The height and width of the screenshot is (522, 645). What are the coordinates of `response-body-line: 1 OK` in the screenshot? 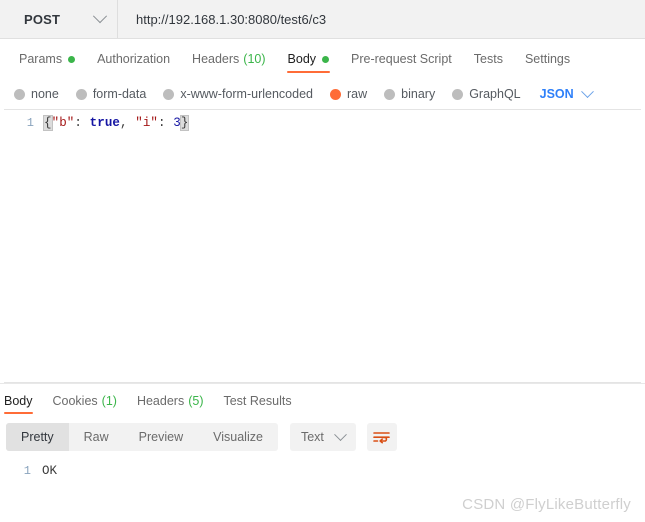 It's located at (322, 473).